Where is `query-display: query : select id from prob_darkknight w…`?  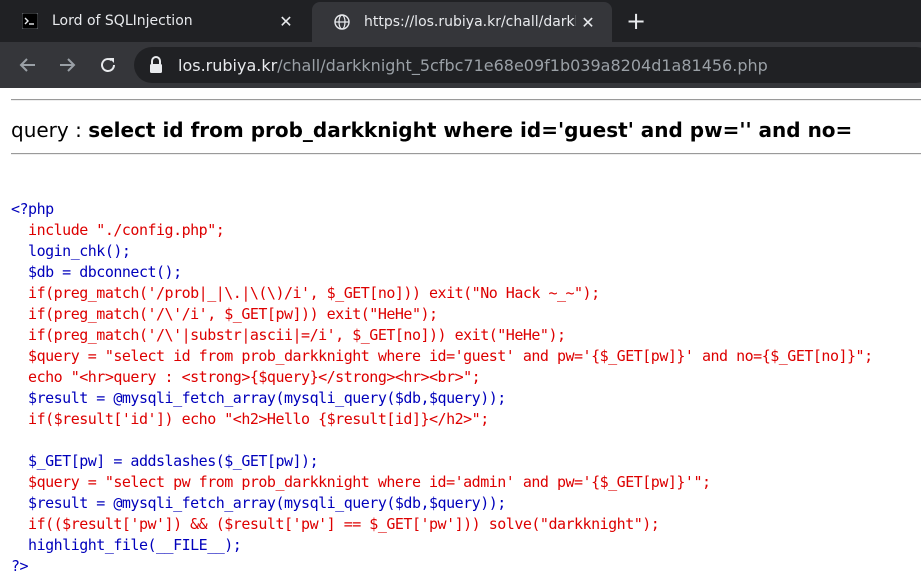 query-display: query : select id from prob_darkknight w… is located at coordinates (431, 130).